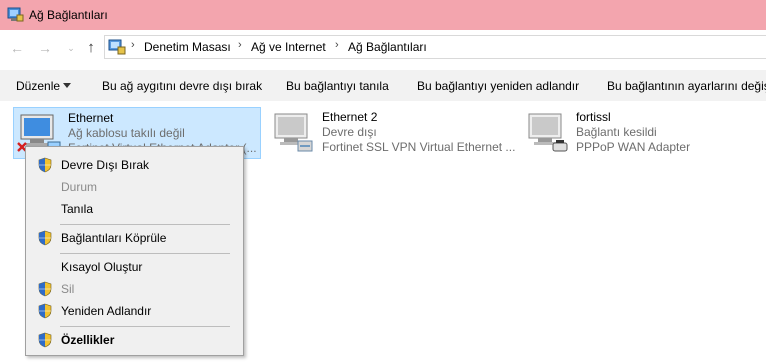 The height and width of the screenshot is (362, 766). What do you see at coordinates (288, 47) in the screenshot?
I see `breadcrumb-network-internet: Ağ ve Internet` at bounding box center [288, 47].